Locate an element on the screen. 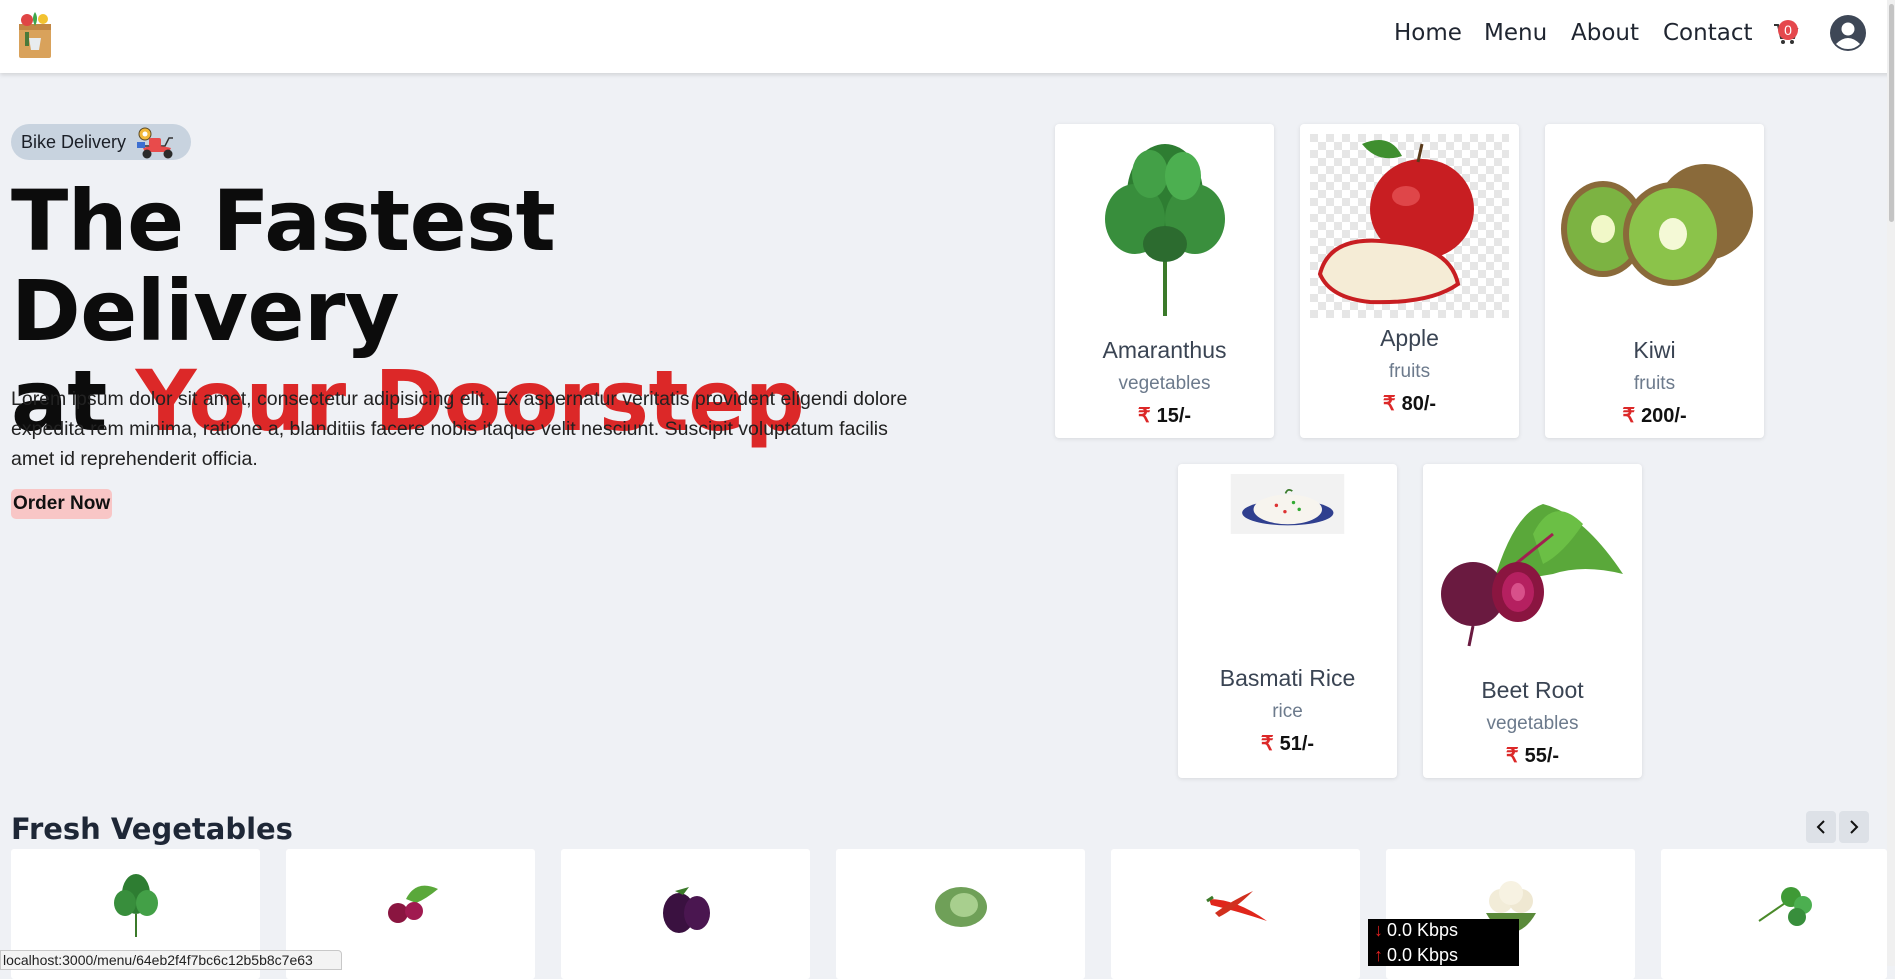 Image resolution: width=1895 pixels, height=979 pixels. price-value: 80/- is located at coordinates (1419, 404).